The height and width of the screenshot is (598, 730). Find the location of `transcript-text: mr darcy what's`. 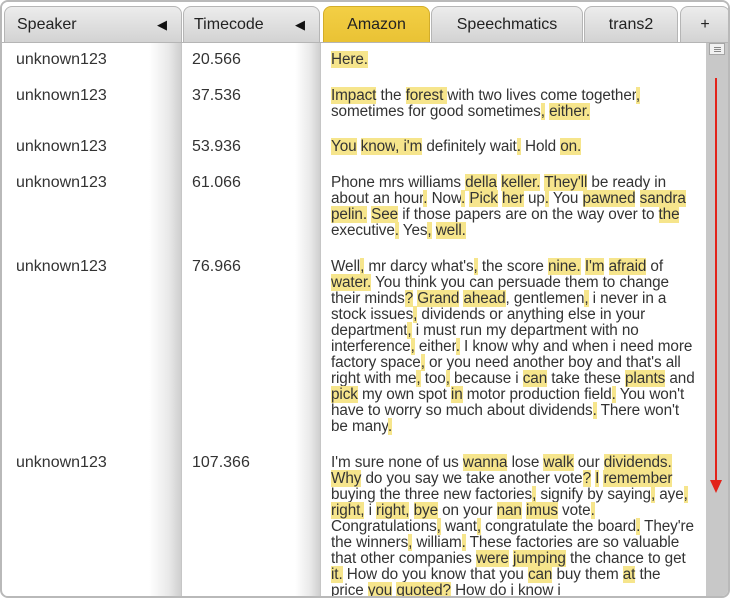

transcript-text: mr darcy what's is located at coordinates (419, 266).